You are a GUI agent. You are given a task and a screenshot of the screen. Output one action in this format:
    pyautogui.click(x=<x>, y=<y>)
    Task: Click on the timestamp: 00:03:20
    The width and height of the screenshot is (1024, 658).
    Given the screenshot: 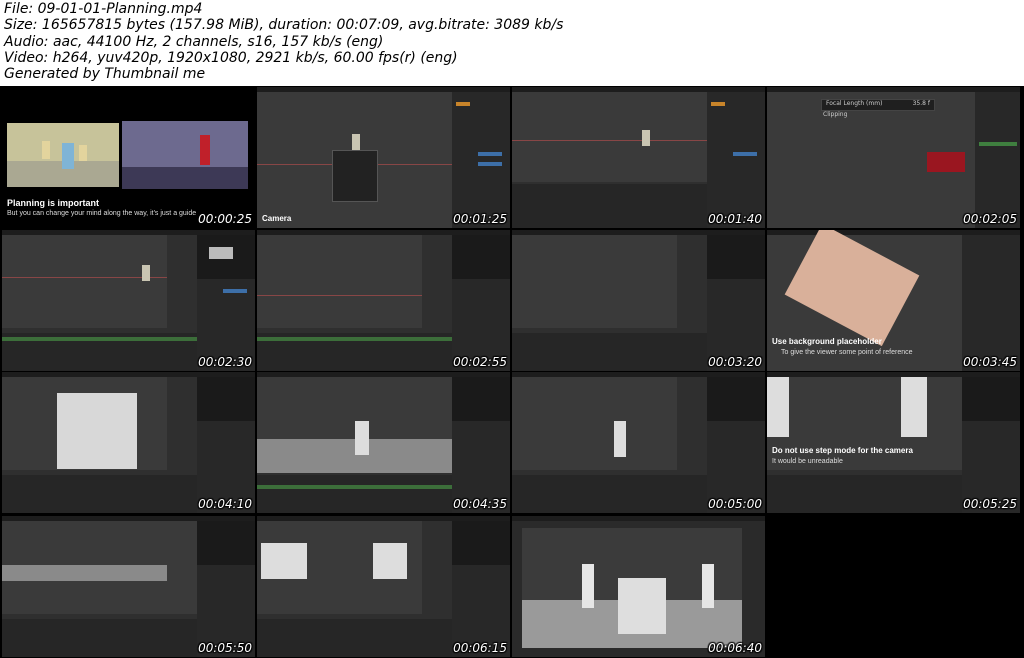 What is the action you would take?
    pyautogui.click(x=735, y=362)
    